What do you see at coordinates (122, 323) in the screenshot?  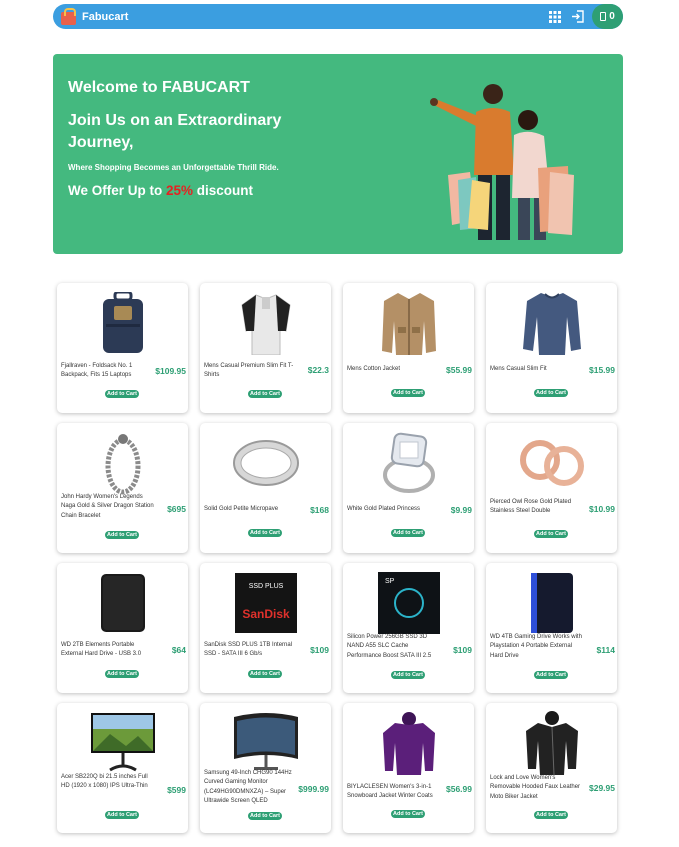 I see `backpack-icon` at bounding box center [122, 323].